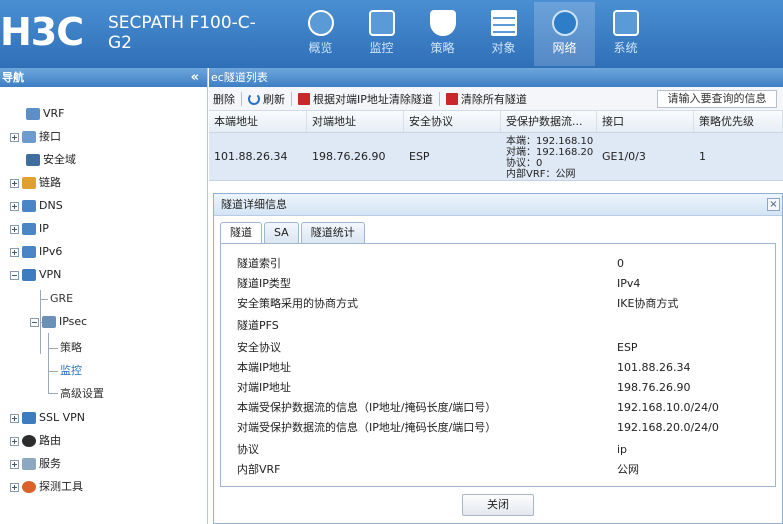 The width and height of the screenshot is (783, 524). Describe the element at coordinates (320, 23) in the screenshot. I see `dashboard-icon` at that location.